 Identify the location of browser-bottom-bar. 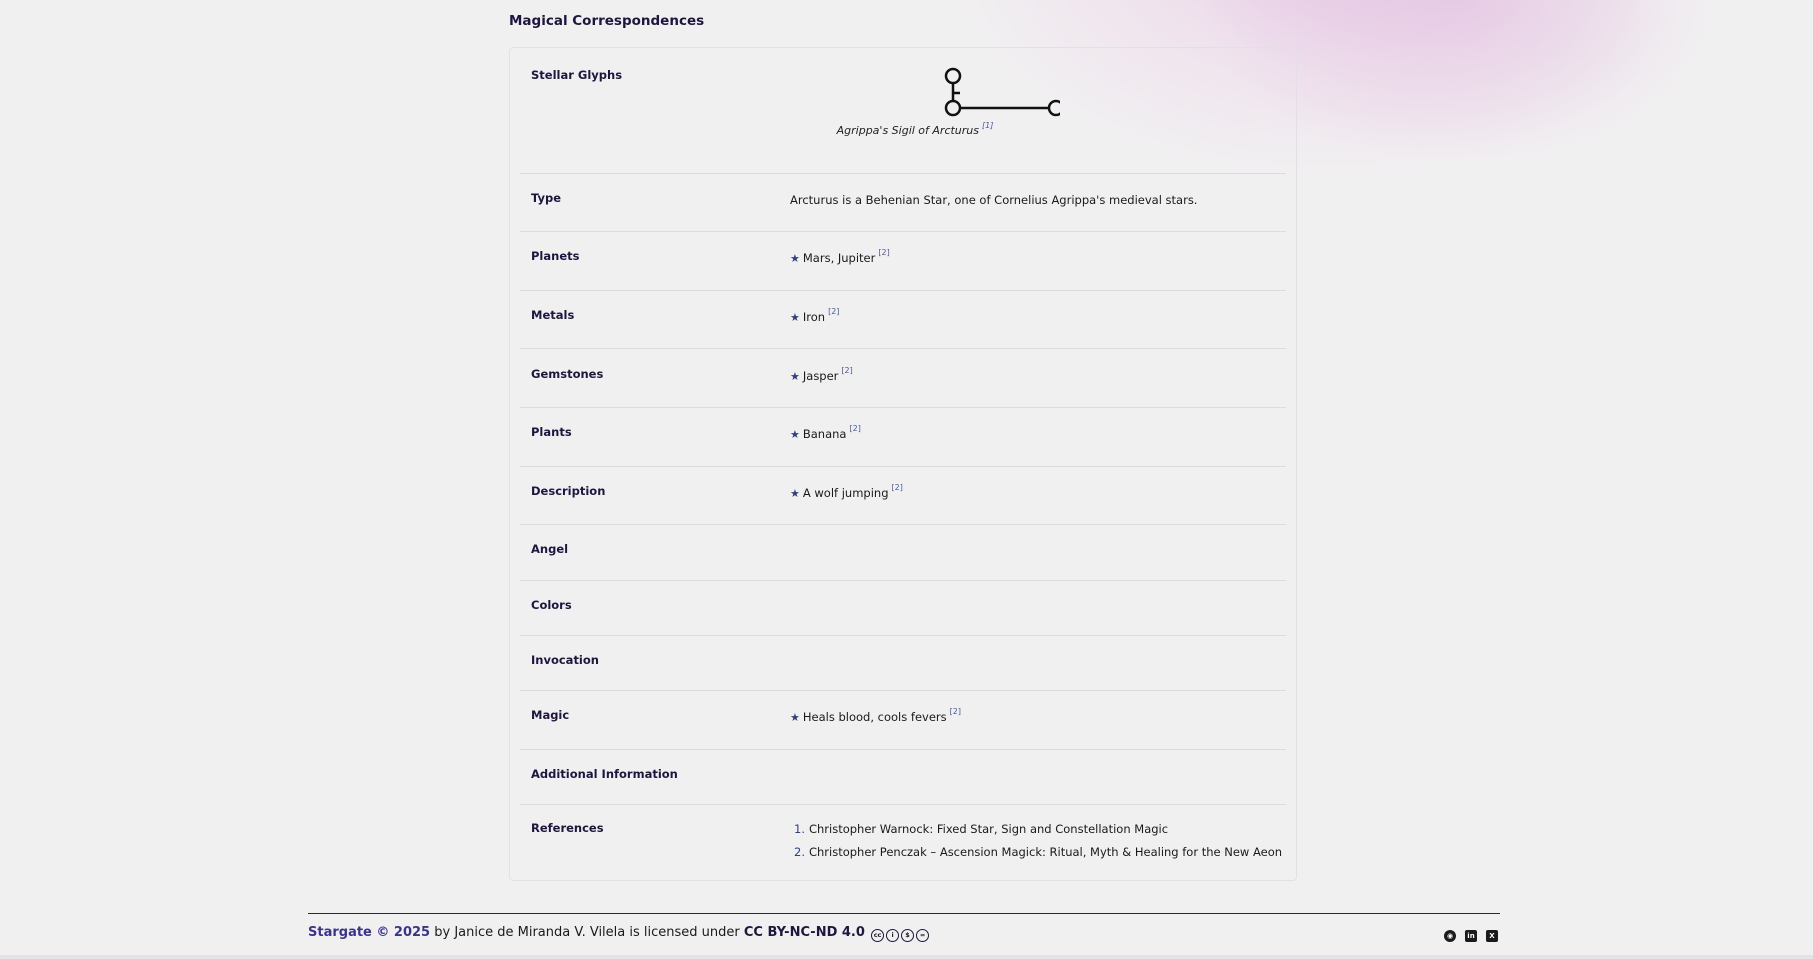
(906, 957).